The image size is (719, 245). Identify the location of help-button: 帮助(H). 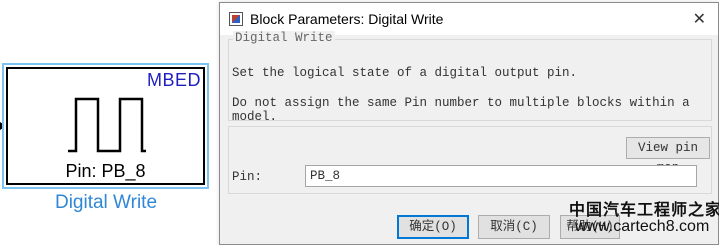
(590, 227).